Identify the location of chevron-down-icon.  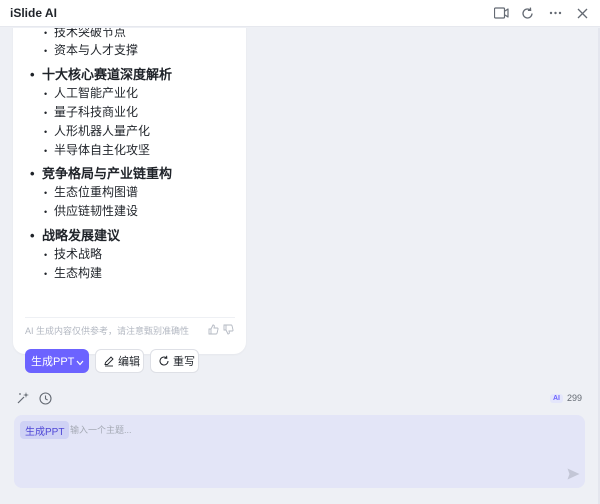
(80, 363).